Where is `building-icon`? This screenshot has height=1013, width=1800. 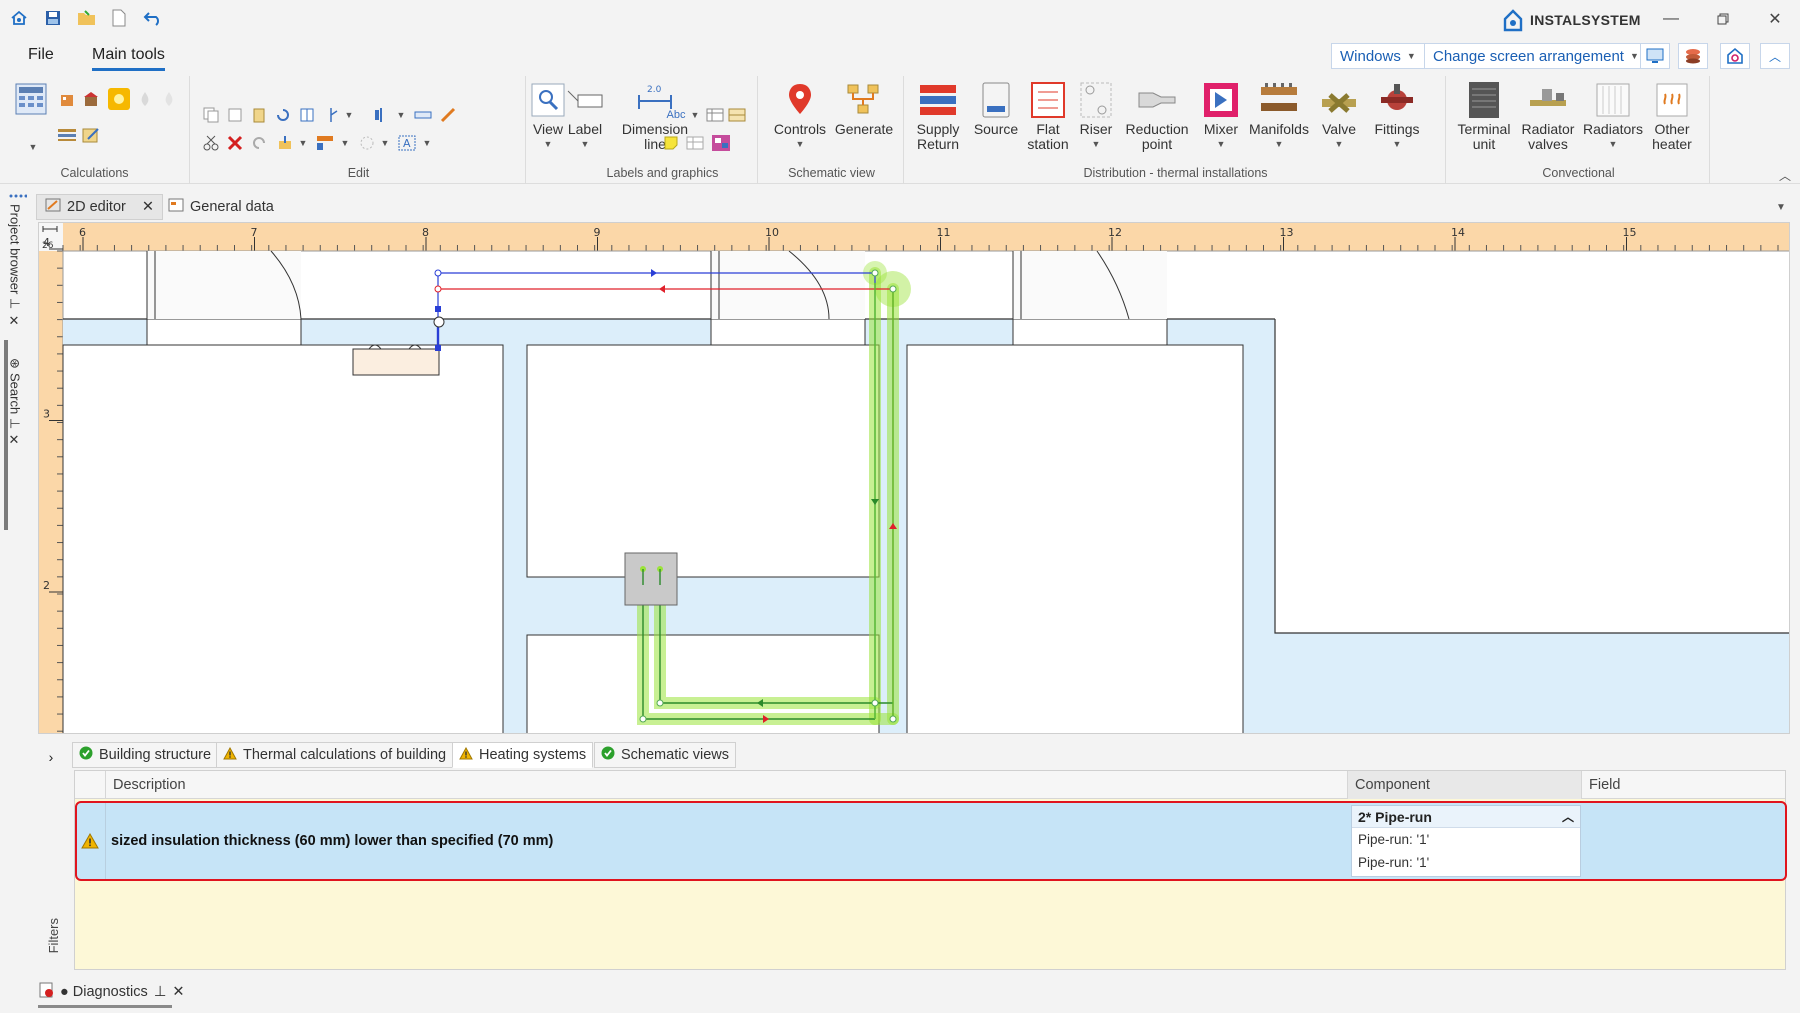 building-icon is located at coordinates (67, 99).